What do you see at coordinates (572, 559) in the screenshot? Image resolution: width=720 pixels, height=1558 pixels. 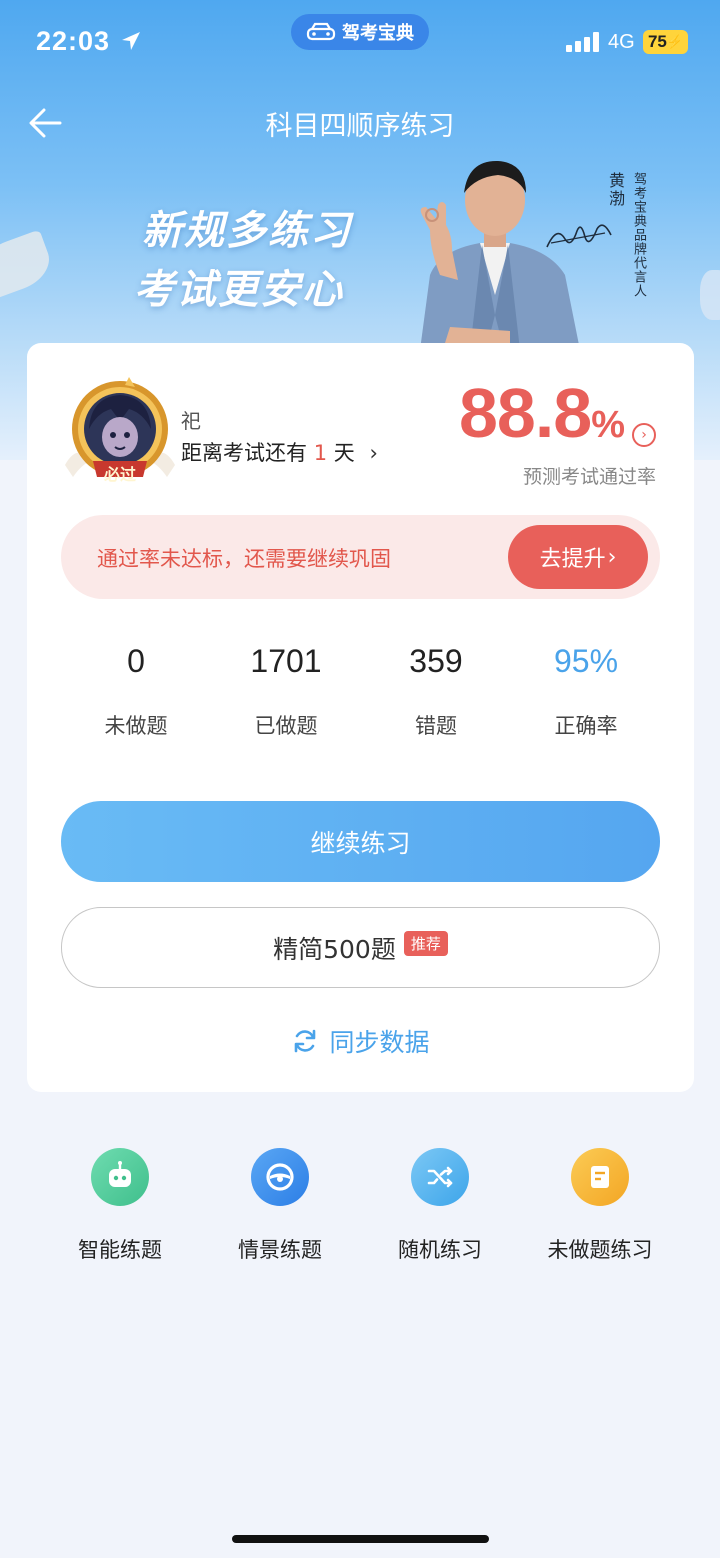 I see `improve-button-label: 去提升` at bounding box center [572, 559].